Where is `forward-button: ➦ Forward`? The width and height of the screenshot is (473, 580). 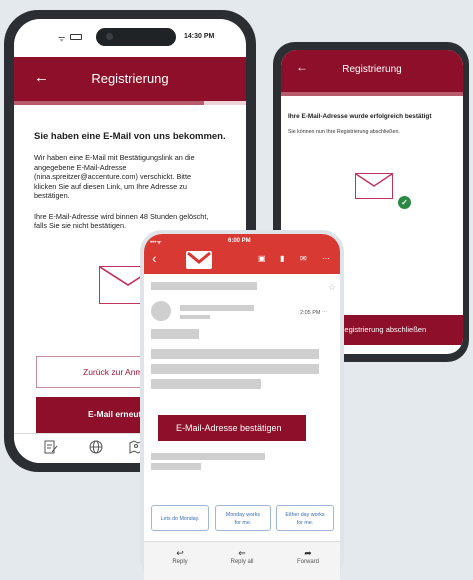 forward-button: ➦ Forward is located at coordinates (308, 556).